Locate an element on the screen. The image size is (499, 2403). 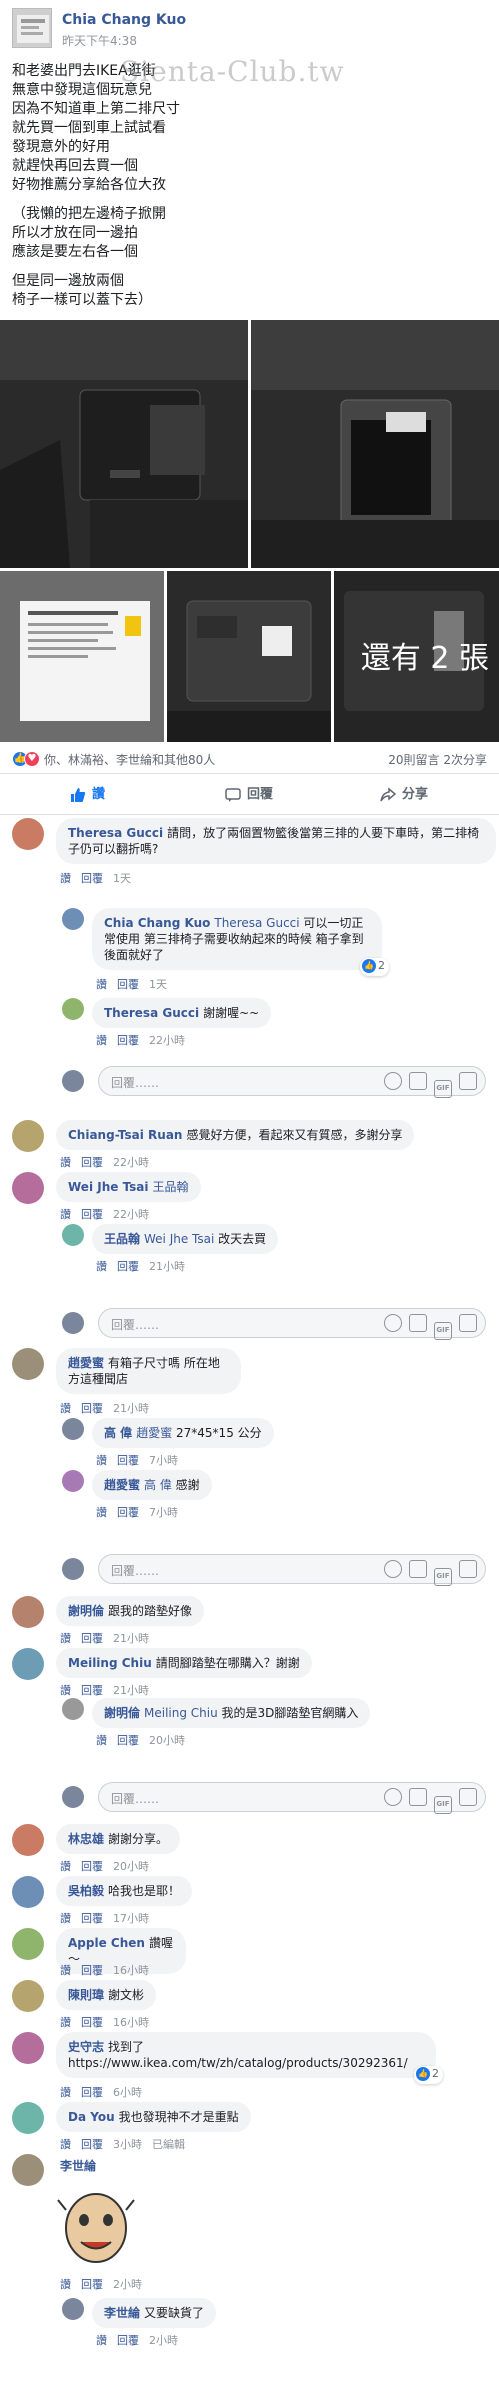
comment-time: 17小時 is located at coordinates (131, 1918).